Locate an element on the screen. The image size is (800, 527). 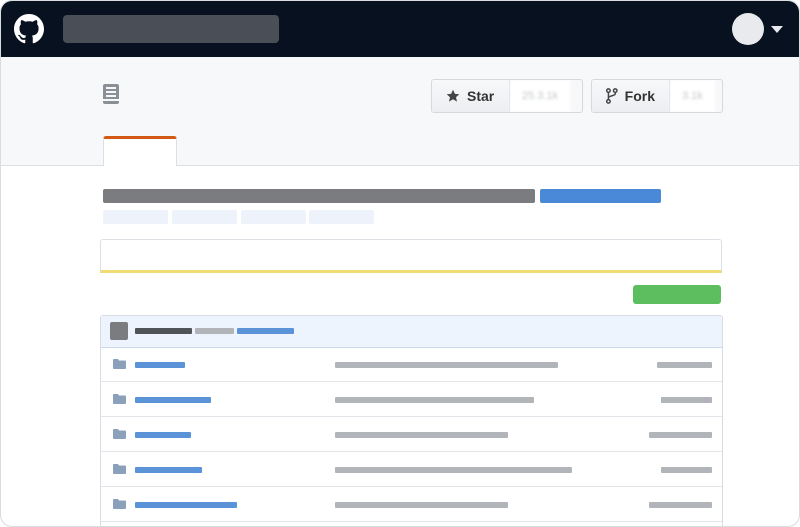
repo-description is located at coordinates (319, 196).